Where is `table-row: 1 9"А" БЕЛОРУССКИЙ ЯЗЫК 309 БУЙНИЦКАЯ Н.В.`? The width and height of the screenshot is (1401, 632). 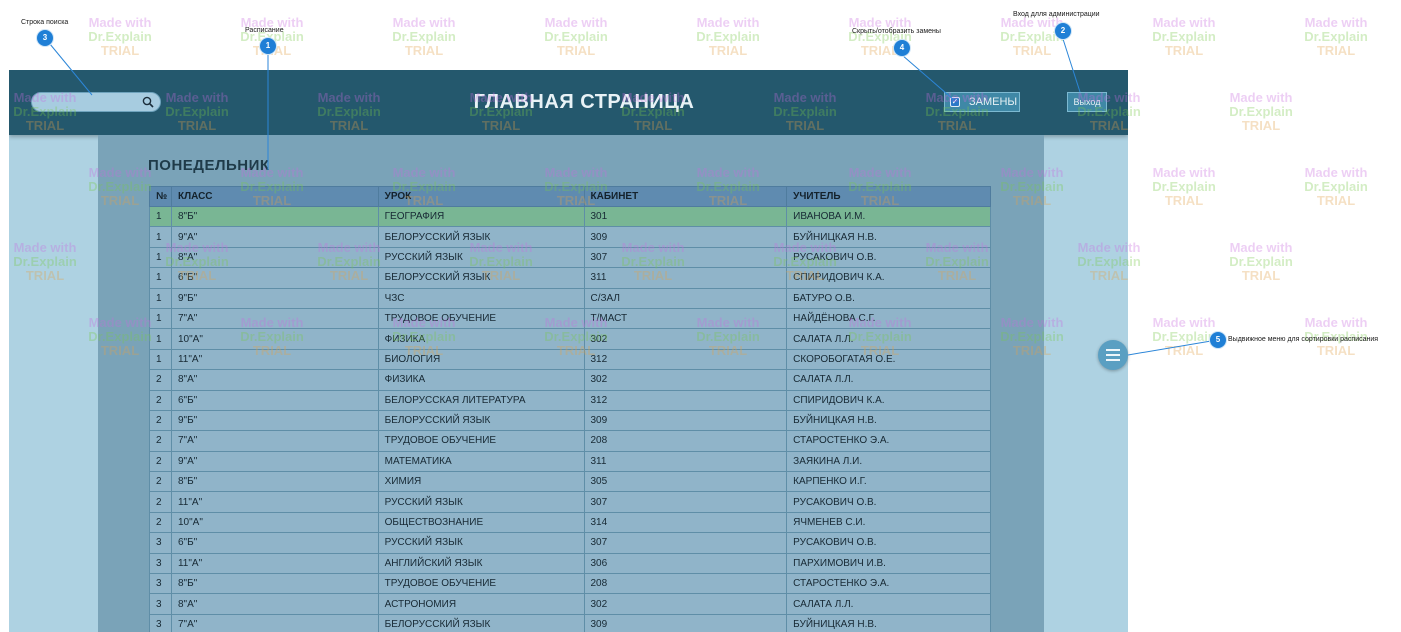
table-row: 1 9"А" БЕЛОРУССКИЙ ЯЗЫК 309 БУЙНИЦКАЯ Н.В. is located at coordinates (570, 237).